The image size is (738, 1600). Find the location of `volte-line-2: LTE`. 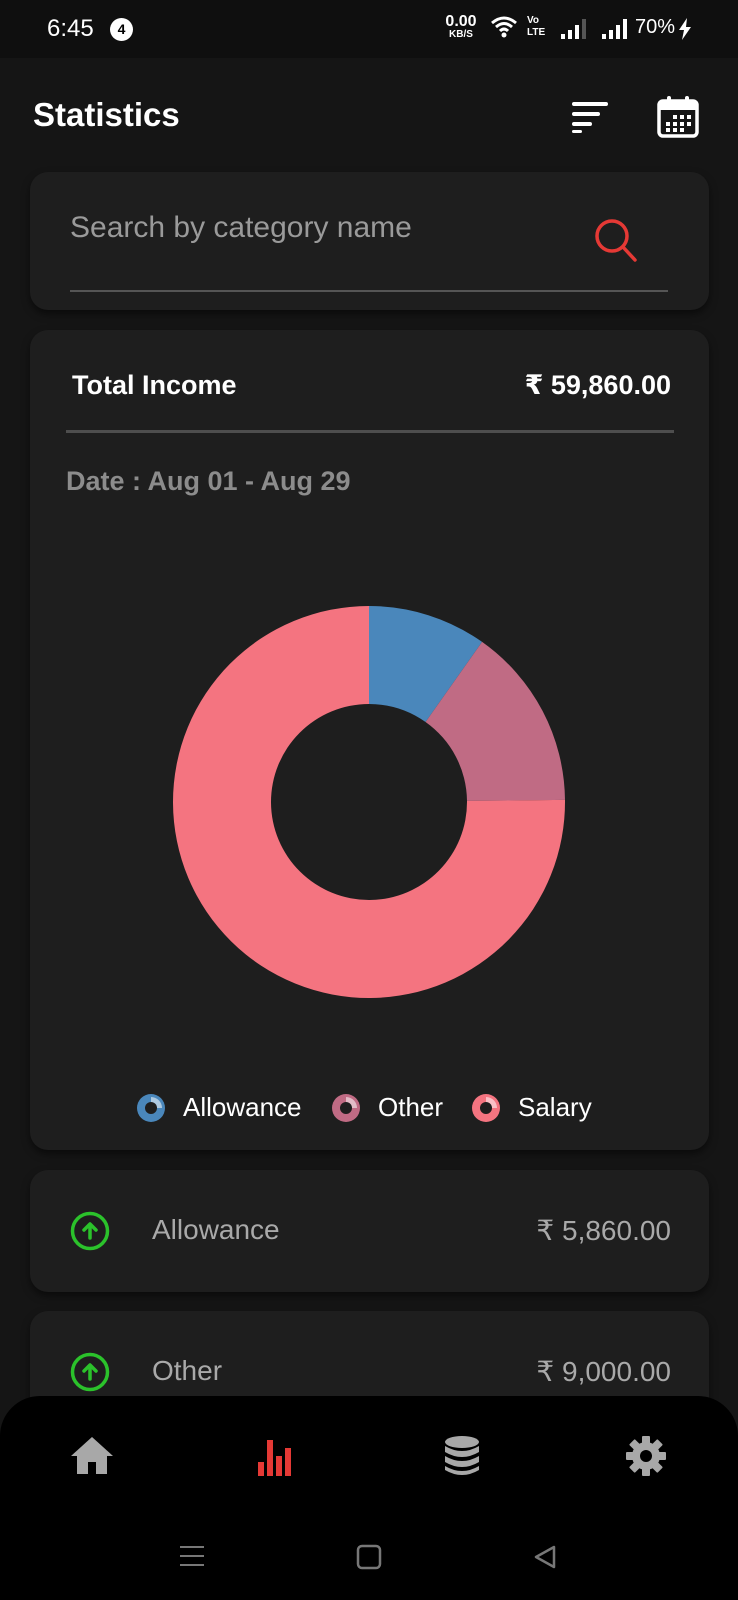

volte-line-2: LTE is located at coordinates (536, 32).